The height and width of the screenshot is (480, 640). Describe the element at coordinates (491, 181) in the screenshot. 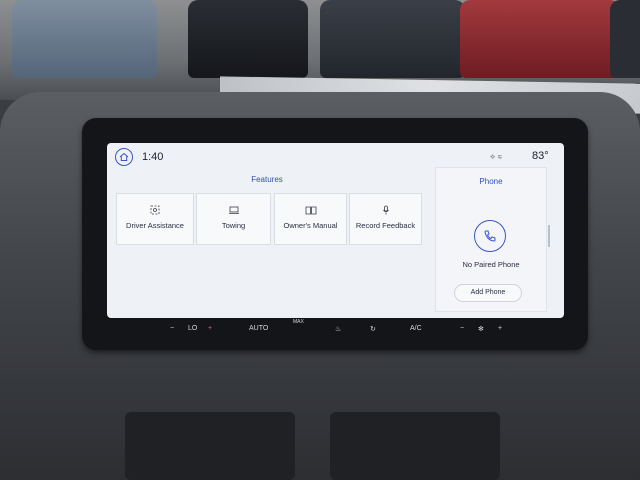

I see `phone-title: Phone` at that location.